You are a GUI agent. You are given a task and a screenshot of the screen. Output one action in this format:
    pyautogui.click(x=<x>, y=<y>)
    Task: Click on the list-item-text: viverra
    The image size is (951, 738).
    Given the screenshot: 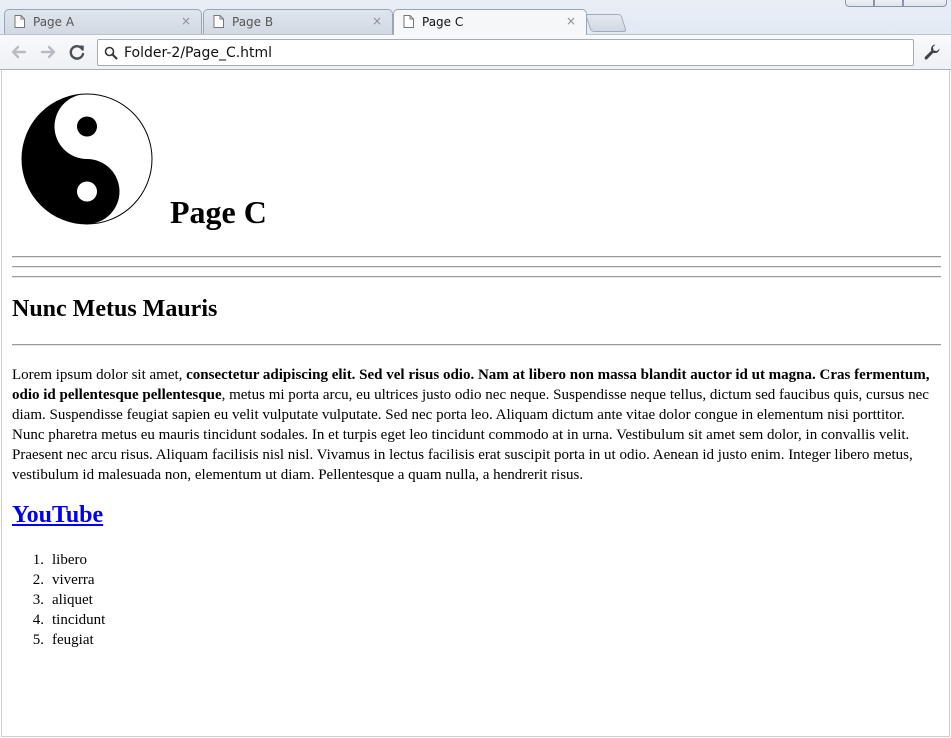 What is the action you would take?
    pyautogui.click(x=73, y=580)
    